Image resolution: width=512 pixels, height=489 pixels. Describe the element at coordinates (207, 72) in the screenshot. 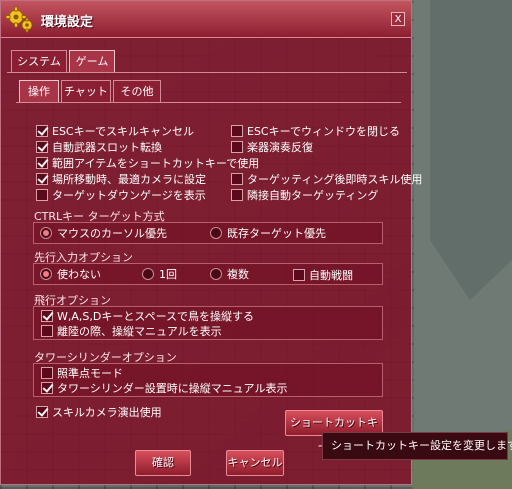

I see `tab-divider` at that location.